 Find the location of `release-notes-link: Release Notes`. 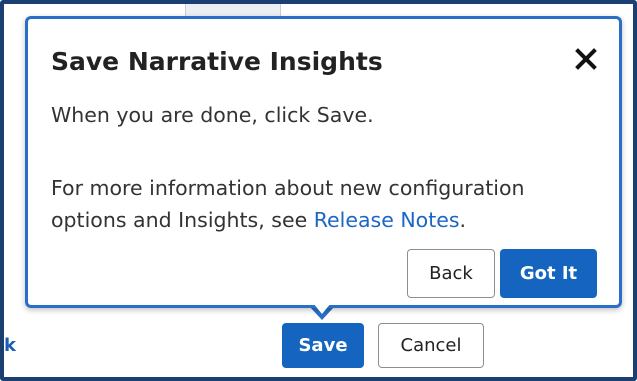

release-notes-link: Release Notes is located at coordinates (387, 220).